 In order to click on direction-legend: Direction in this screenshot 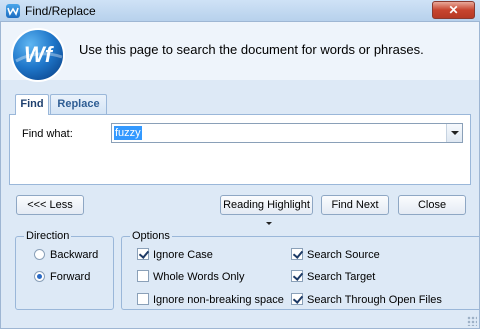, I will do `click(48, 236)`.